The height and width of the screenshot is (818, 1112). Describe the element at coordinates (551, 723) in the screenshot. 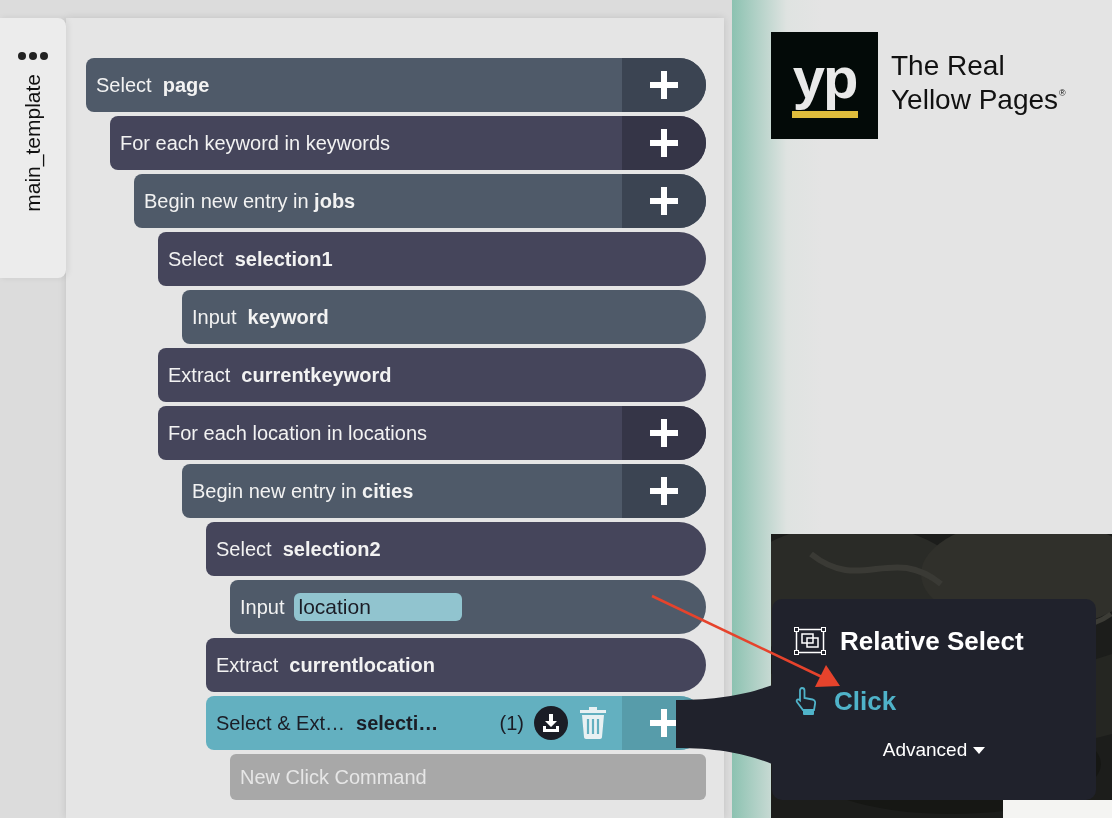

I see `download-icon` at that location.